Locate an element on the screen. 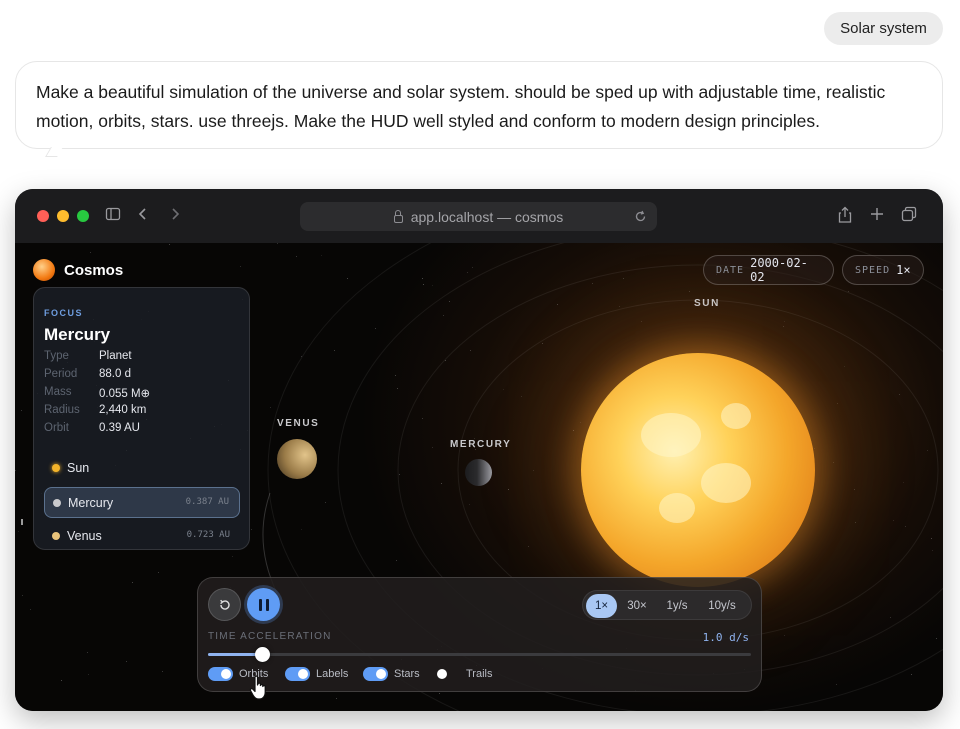 The image size is (960, 729). speed-option-1y-per-s: 1y/s is located at coordinates (677, 606).